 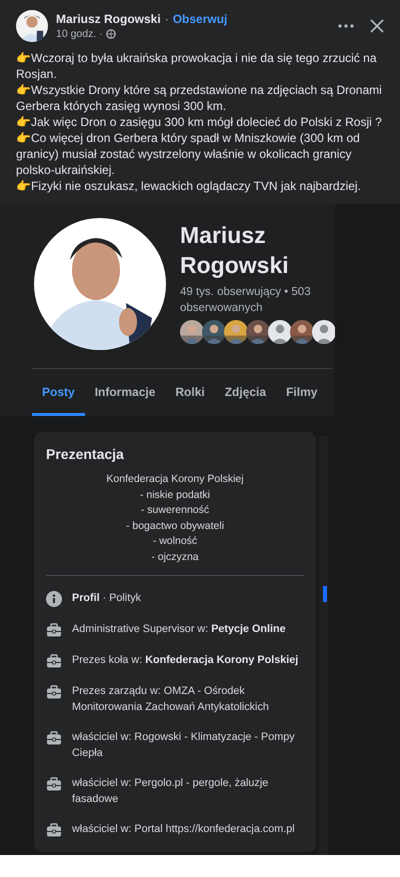 I want to click on info-icon, so click(x=54, y=599).